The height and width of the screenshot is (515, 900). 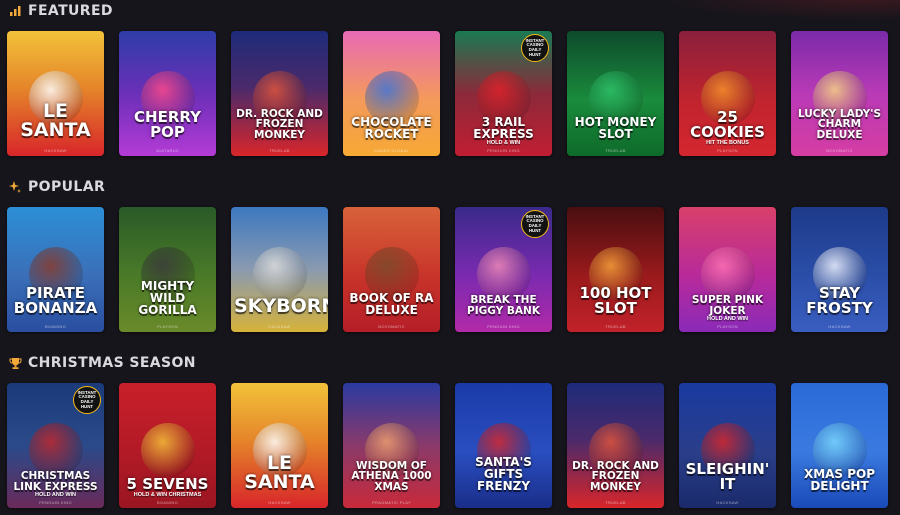 What do you see at coordinates (167, 150) in the screenshot?
I see `game-provider: AVATARUX` at bounding box center [167, 150].